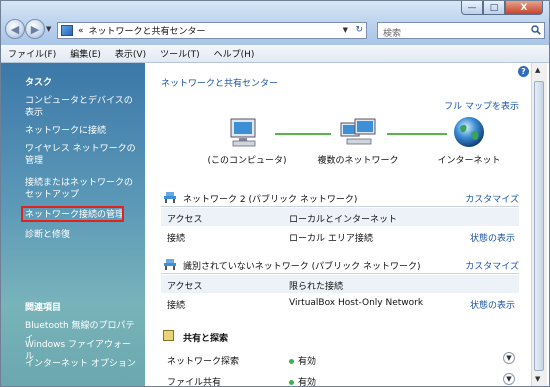 The image size is (550, 387). Describe the element at coordinates (180, 53) in the screenshot. I see `menu-tools: ツール(T)` at that location.